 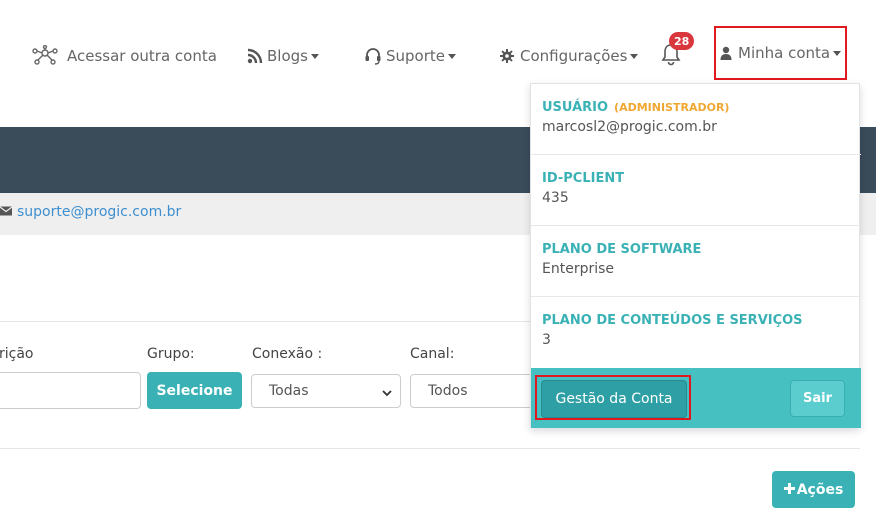 What do you see at coordinates (142, 56) in the screenshot?
I see `access-other-account-label: Acessar outra conta` at bounding box center [142, 56].